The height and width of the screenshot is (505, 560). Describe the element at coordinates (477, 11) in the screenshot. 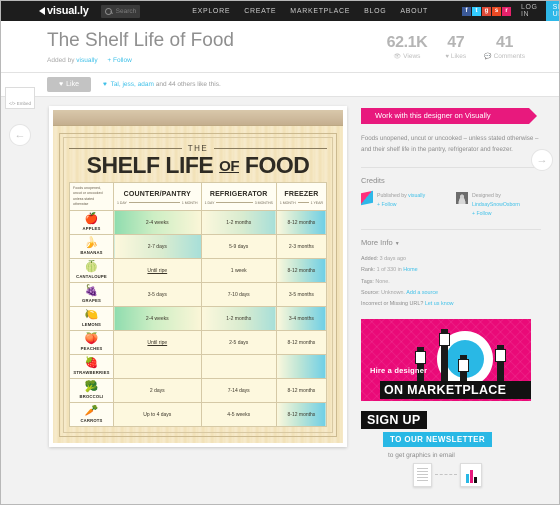

I see `twitter-icon: t` at that location.